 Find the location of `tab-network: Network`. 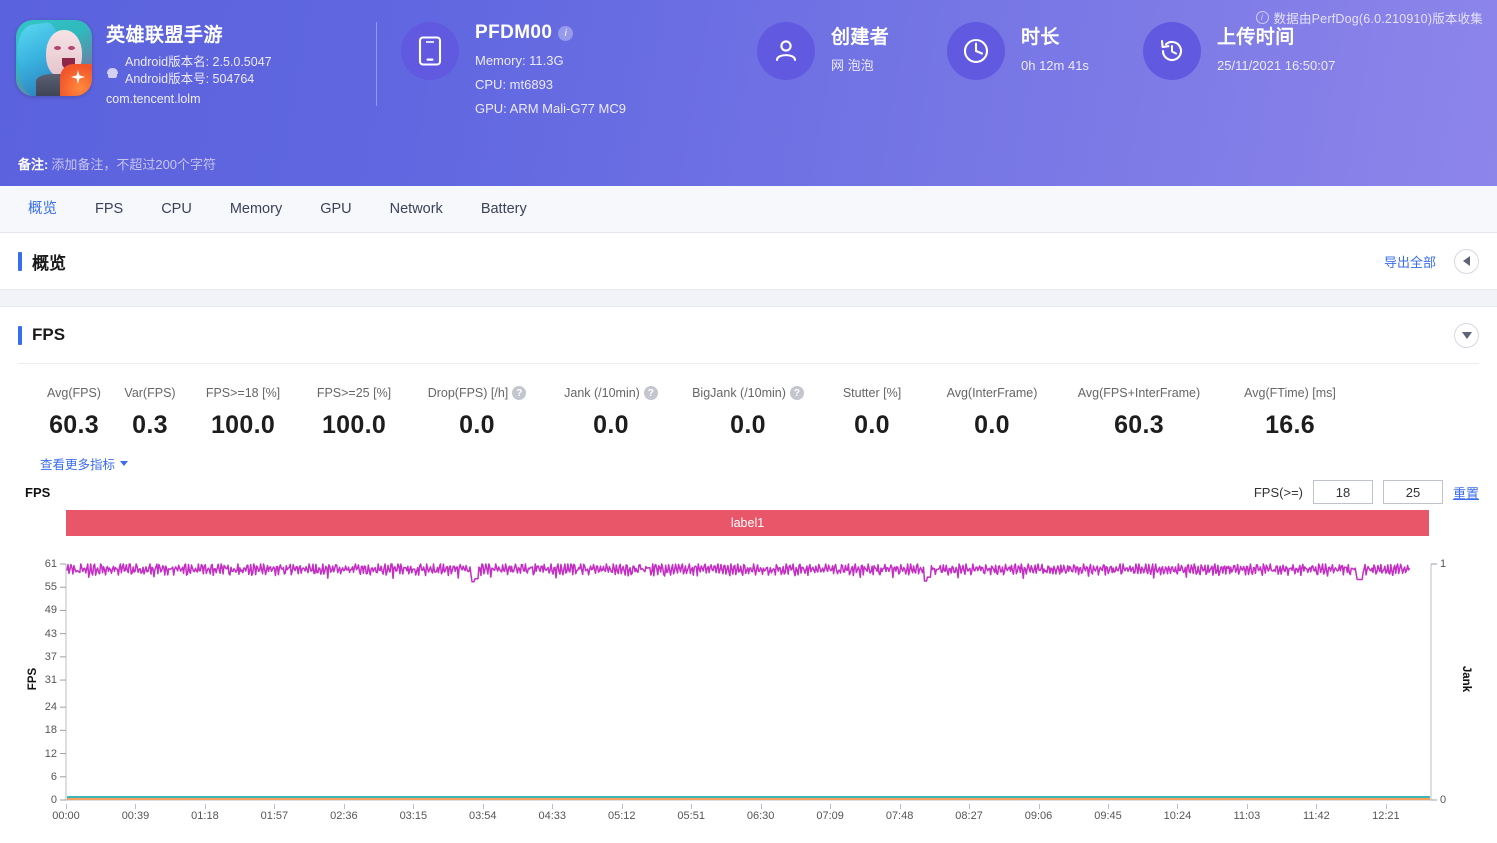

tab-network: Network is located at coordinates (416, 209).